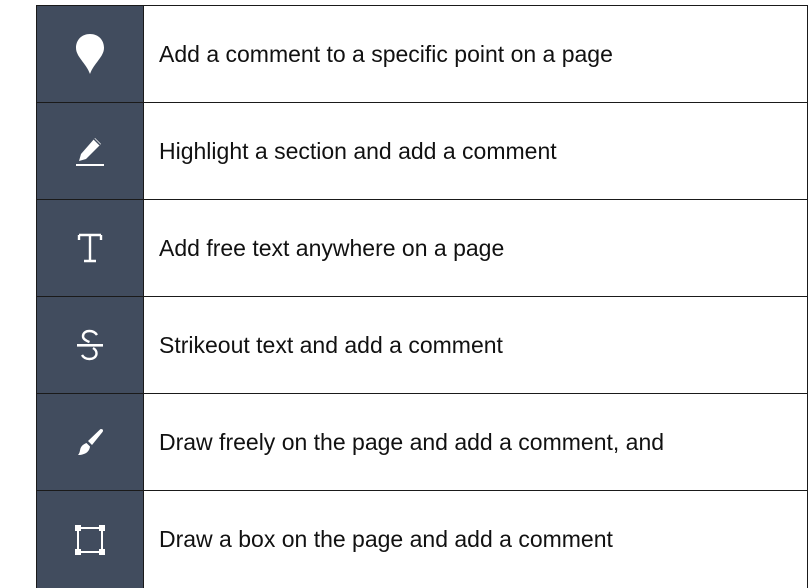 The height and width of the screenshot is (588, 809). Describe the element at coordinates (476, 539) in the screenshot. I see `tool-description: Draw a box on the page and add a comment` at that location.